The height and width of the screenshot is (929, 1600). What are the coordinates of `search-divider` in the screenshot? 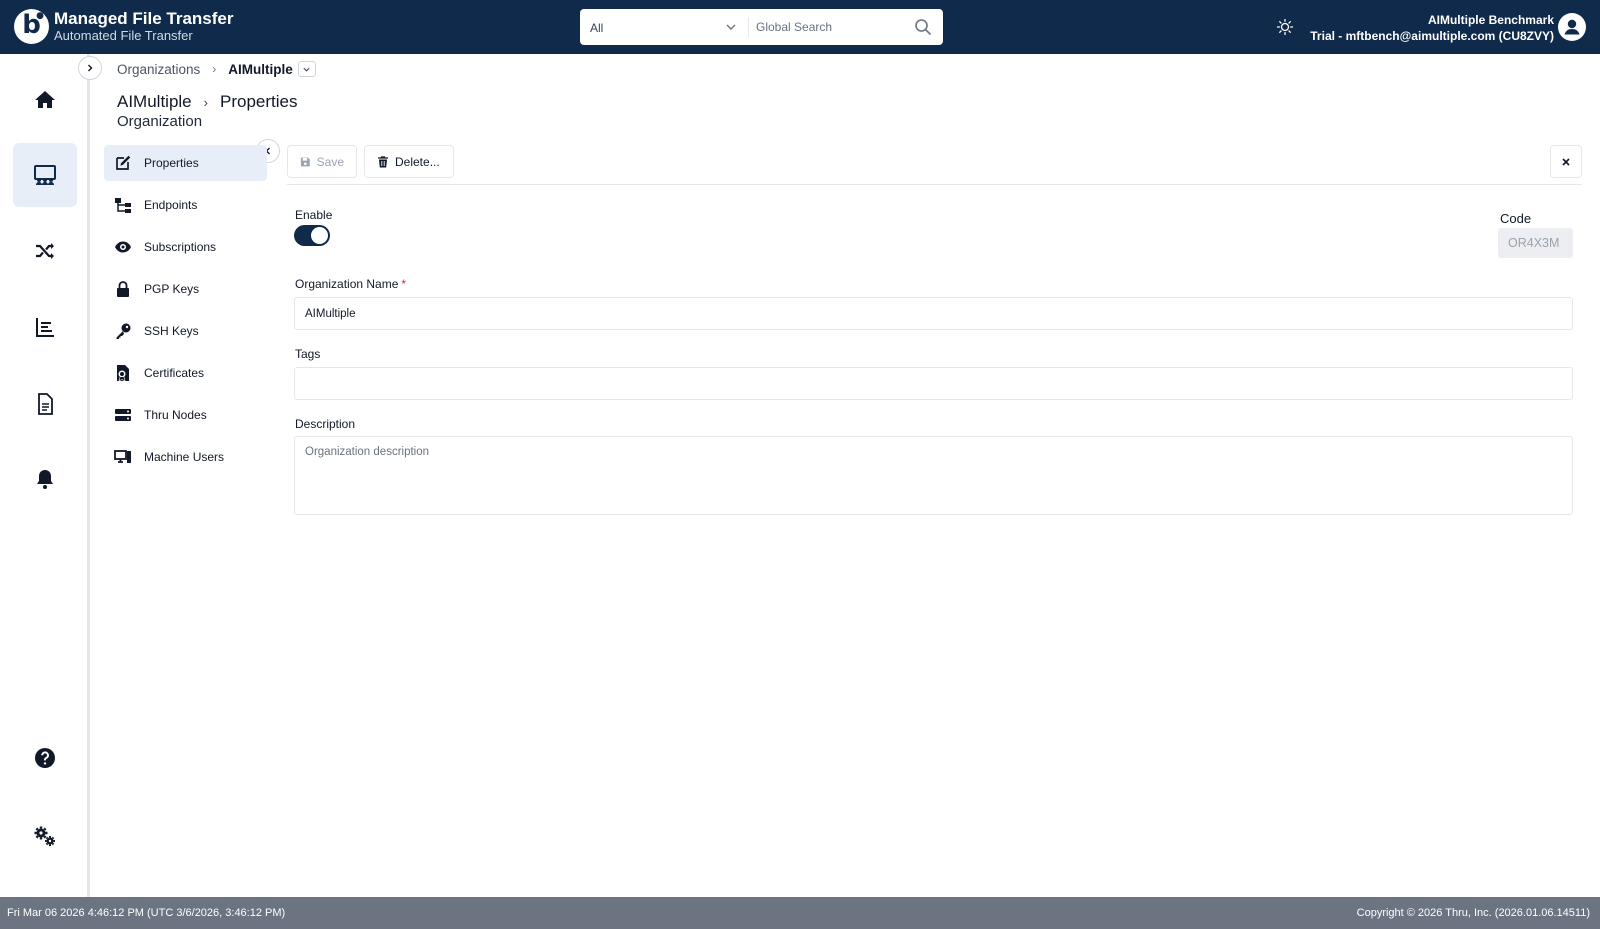 It's located at (748, 27).